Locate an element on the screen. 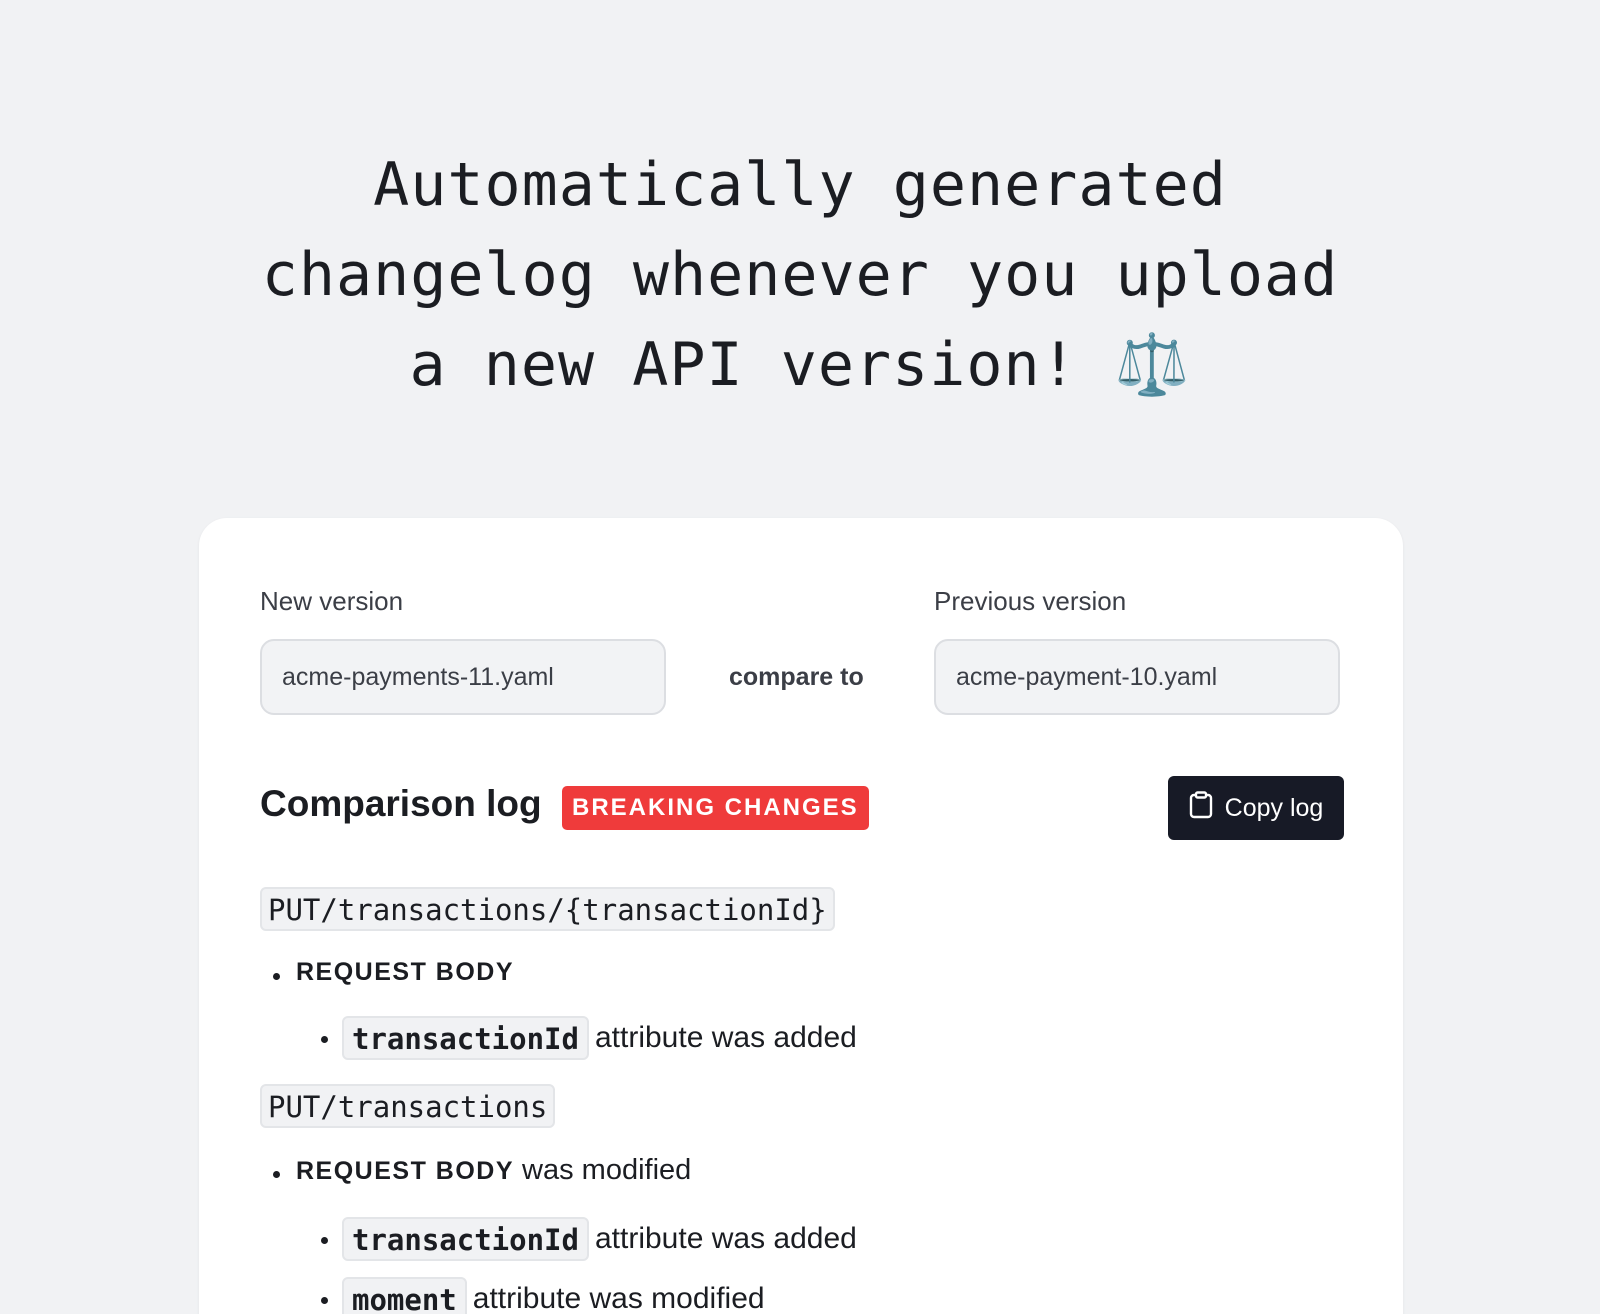 This screenshot has height=1314, width=1600. headline-line-2: changelog whenever you upload is located at coordinates (800, 275).